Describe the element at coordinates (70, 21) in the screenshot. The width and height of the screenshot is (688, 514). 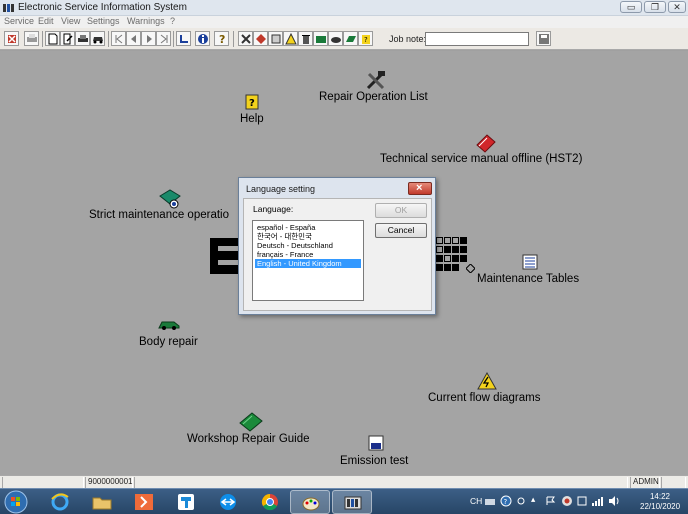
I see `menu-view: View` at that location.